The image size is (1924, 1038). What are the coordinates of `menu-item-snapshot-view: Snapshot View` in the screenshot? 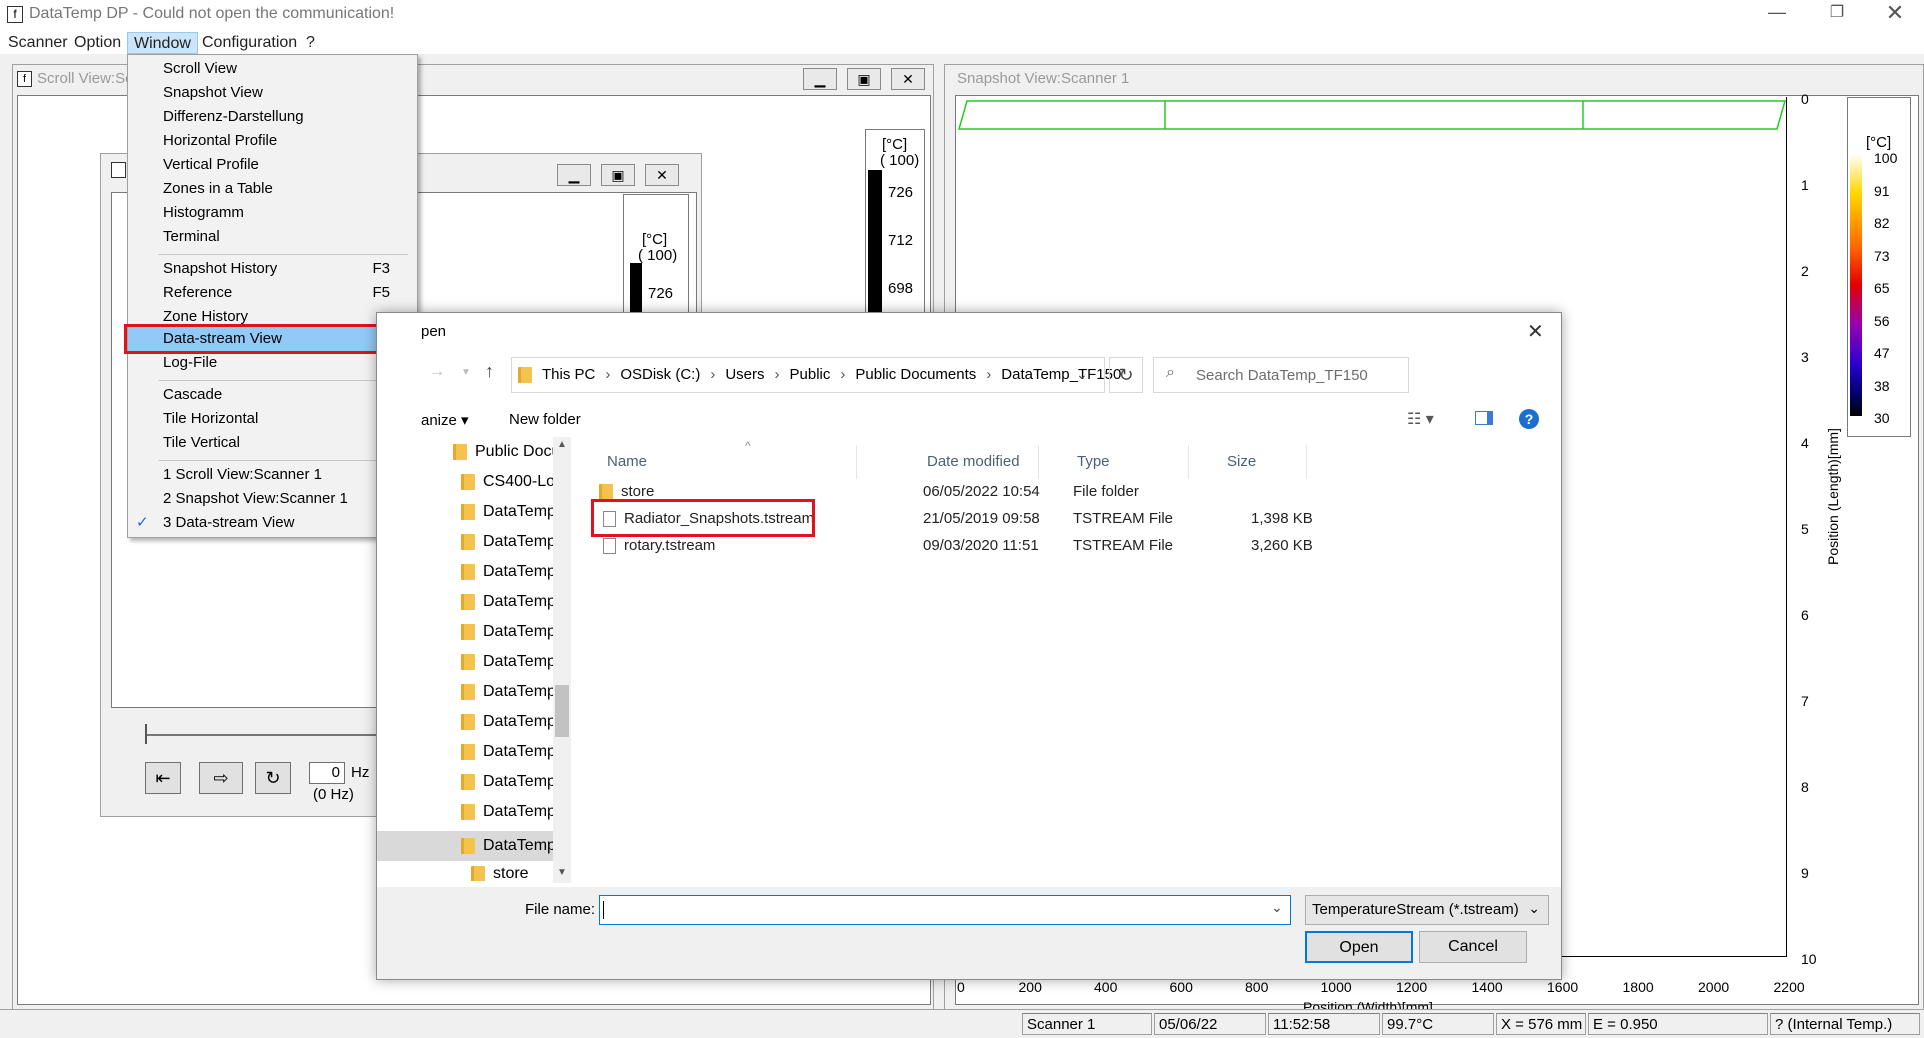 It's located at (285, 93).